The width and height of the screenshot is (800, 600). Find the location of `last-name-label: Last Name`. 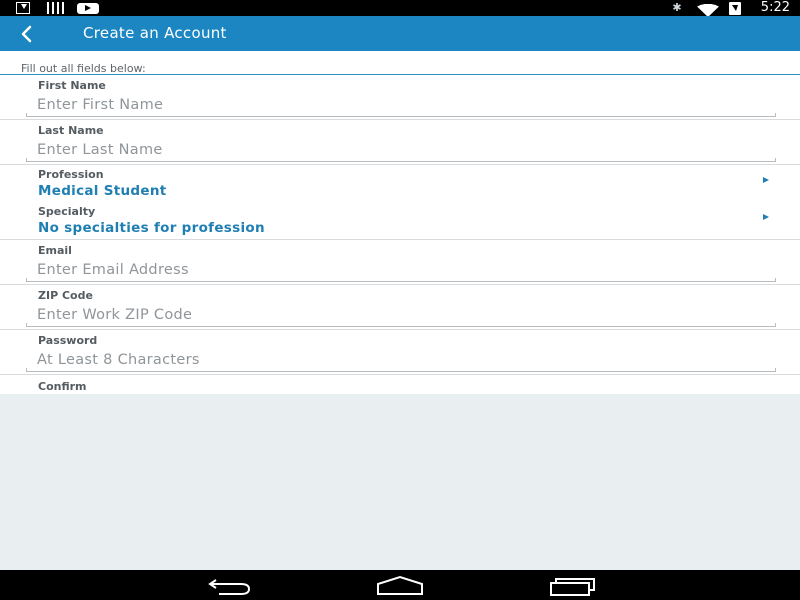

last-name-label: Last Name is located at coordinates (71, 130).